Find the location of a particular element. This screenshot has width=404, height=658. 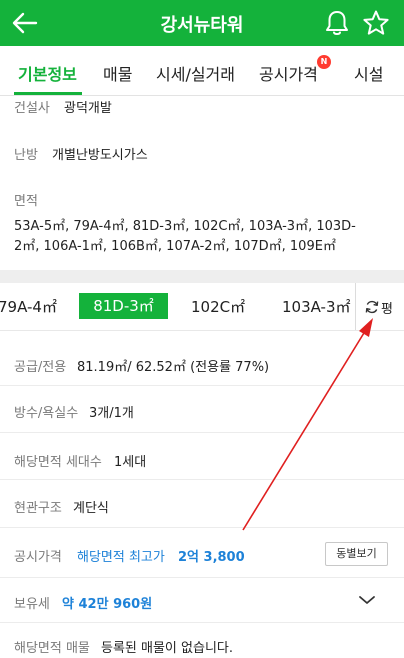

tab-basic-info: 기본정보 is located at coordinates (47, 73).